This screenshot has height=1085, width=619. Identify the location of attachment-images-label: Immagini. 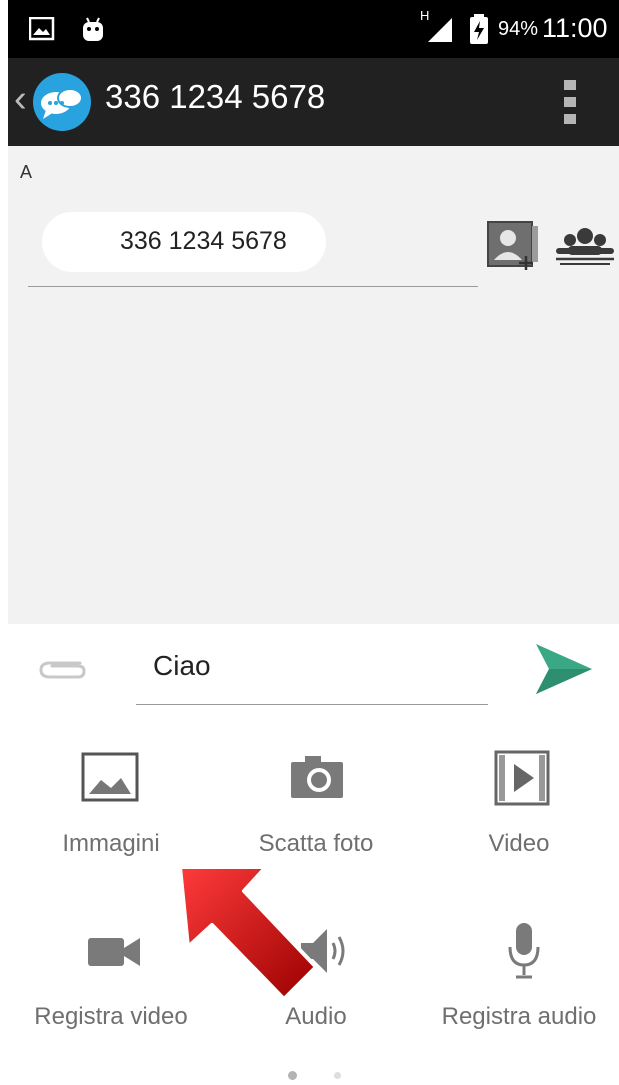
(111, 843).